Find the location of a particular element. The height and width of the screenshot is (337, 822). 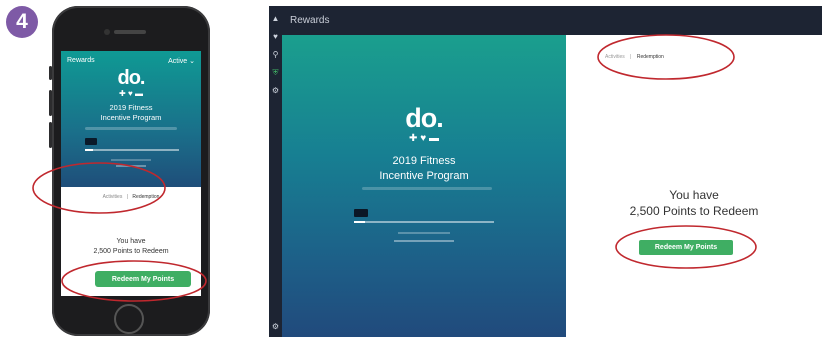

gear-icon: ⚙ is located at coordinates (275, 90).